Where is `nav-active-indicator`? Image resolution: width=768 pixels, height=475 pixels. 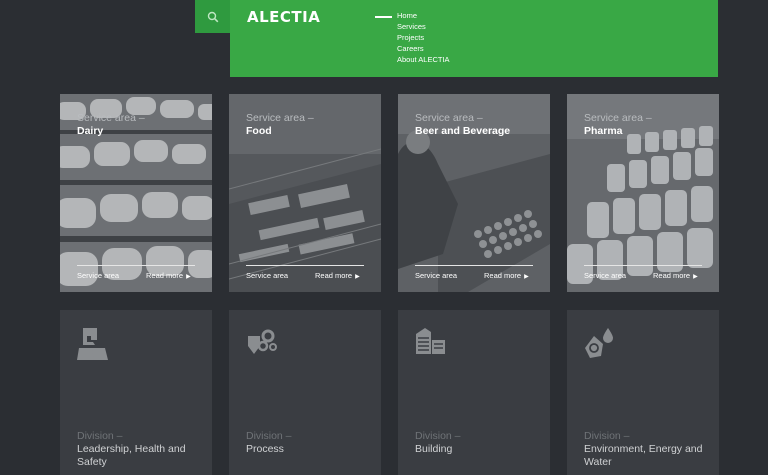
nav-active-indicator is located at coordinates (383, 17).